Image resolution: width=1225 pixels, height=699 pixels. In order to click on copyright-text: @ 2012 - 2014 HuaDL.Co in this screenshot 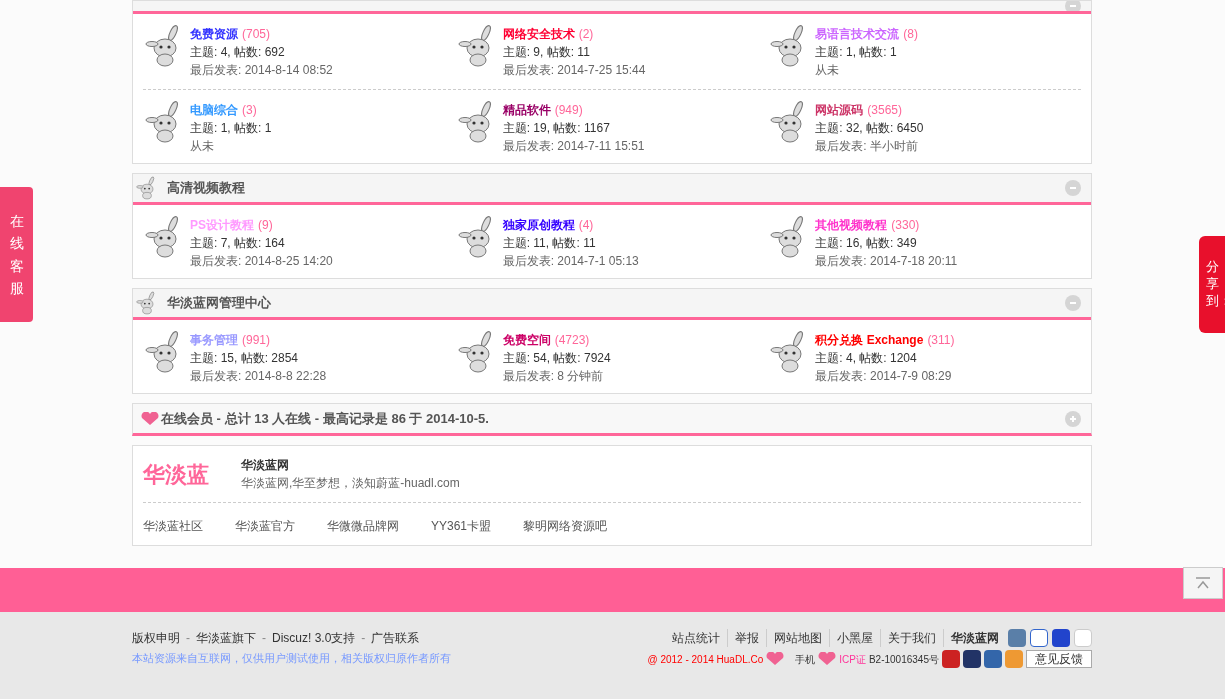, I will do `click(705, 659)`.